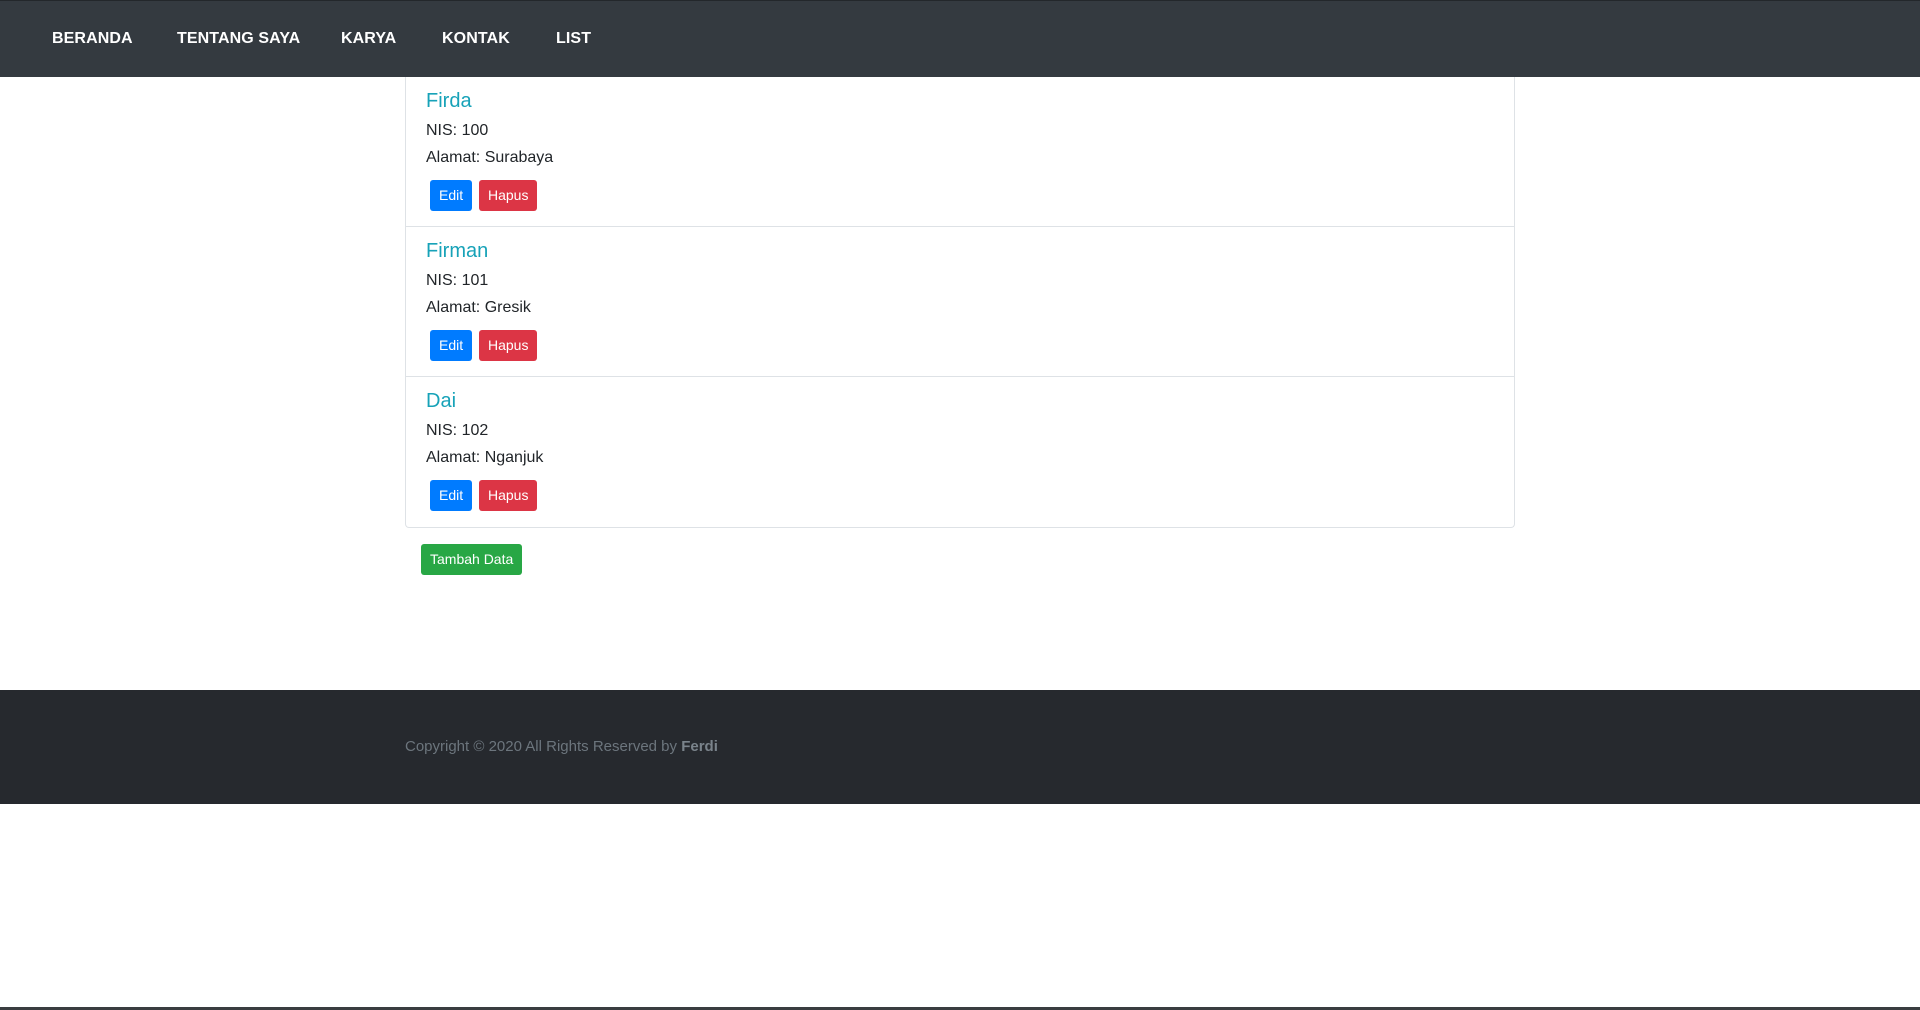 The image size is (1920, 1010). What do you see at coordinates (960, 452) in the screenshot?
I see `list-item: Dai NIS: 102 Alamat: Nganjuk Edit Hapus` at bounding box center [960, 452].